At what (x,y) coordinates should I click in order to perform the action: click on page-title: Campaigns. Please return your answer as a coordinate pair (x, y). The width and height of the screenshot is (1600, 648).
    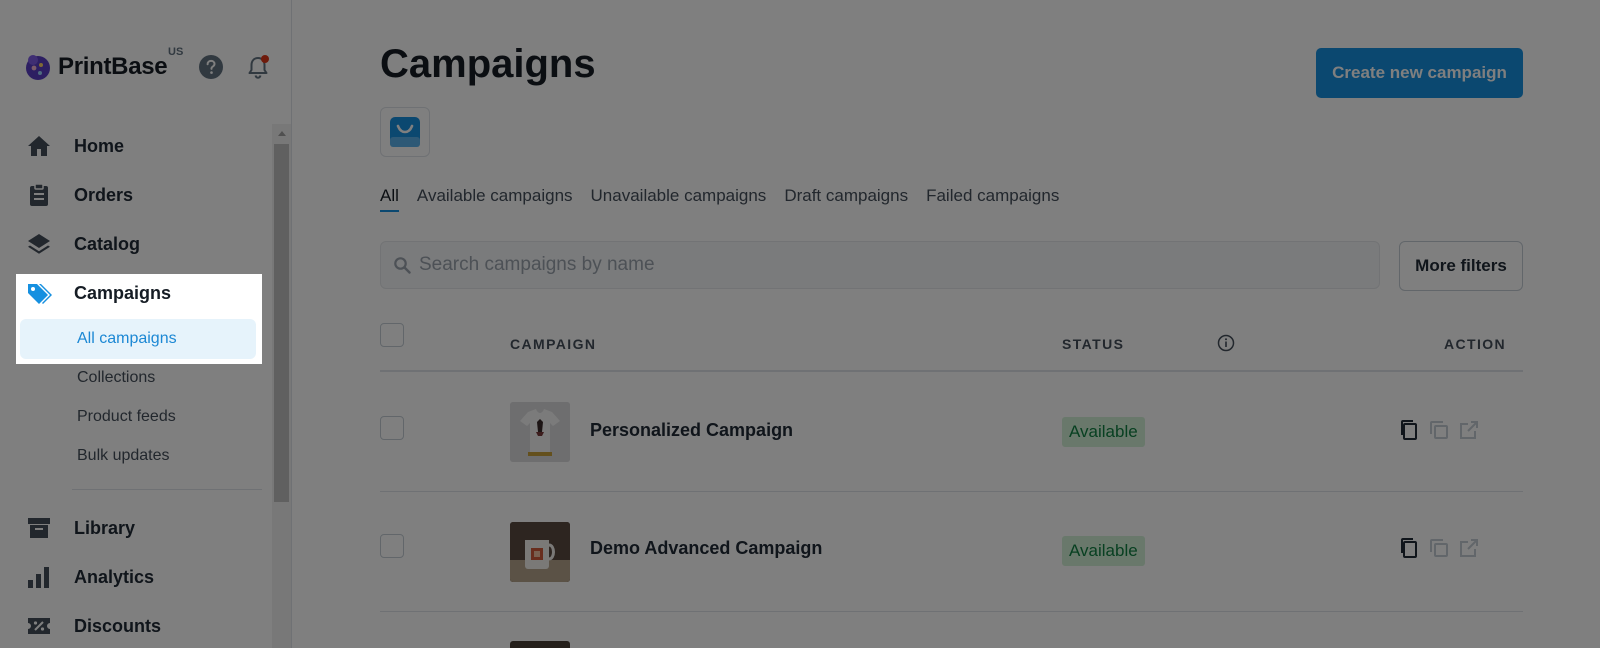
    Looking at the image, I should click on (488, 64).